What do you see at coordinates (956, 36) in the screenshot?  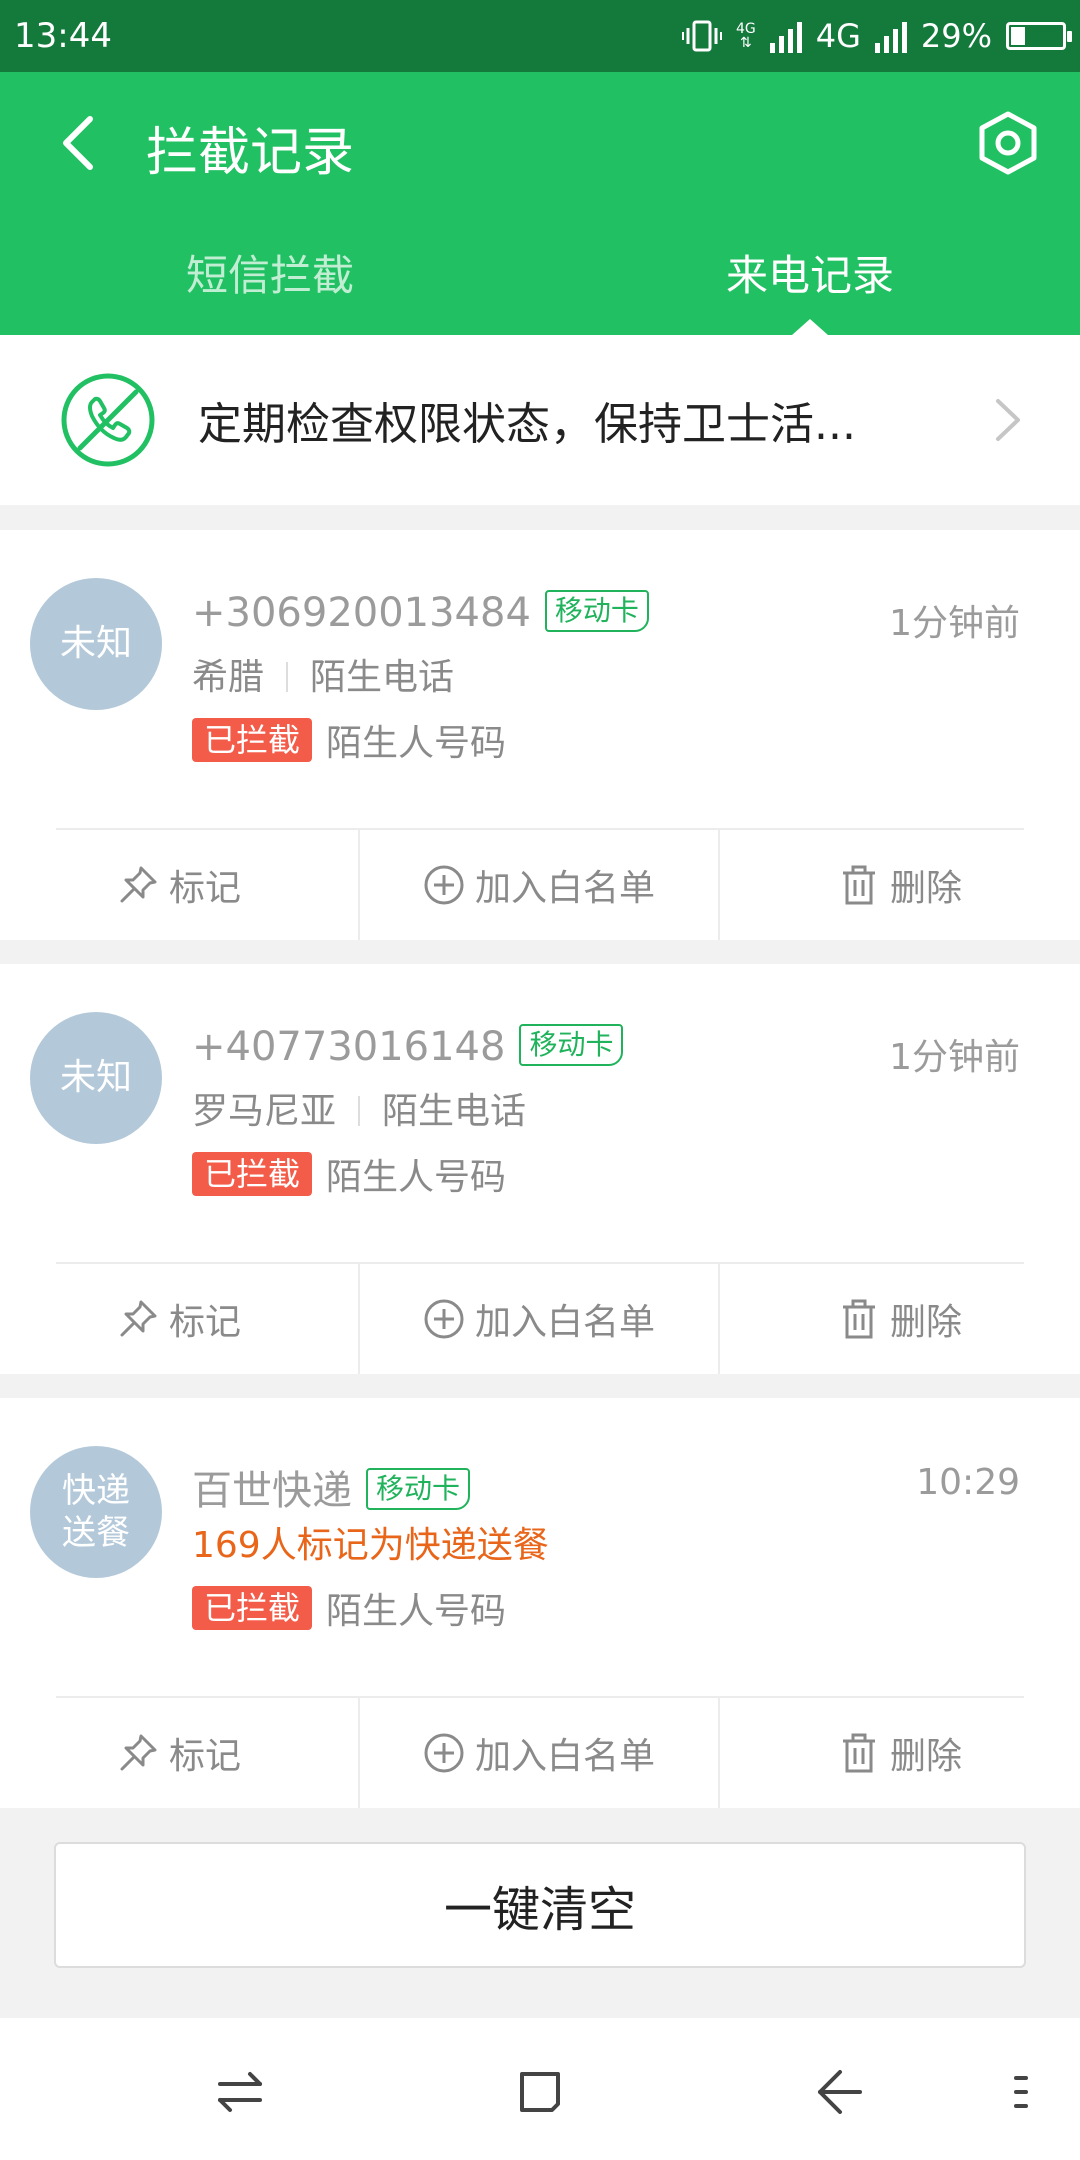 I see `battery-percent: 29%` at bounding box center [956, 36].